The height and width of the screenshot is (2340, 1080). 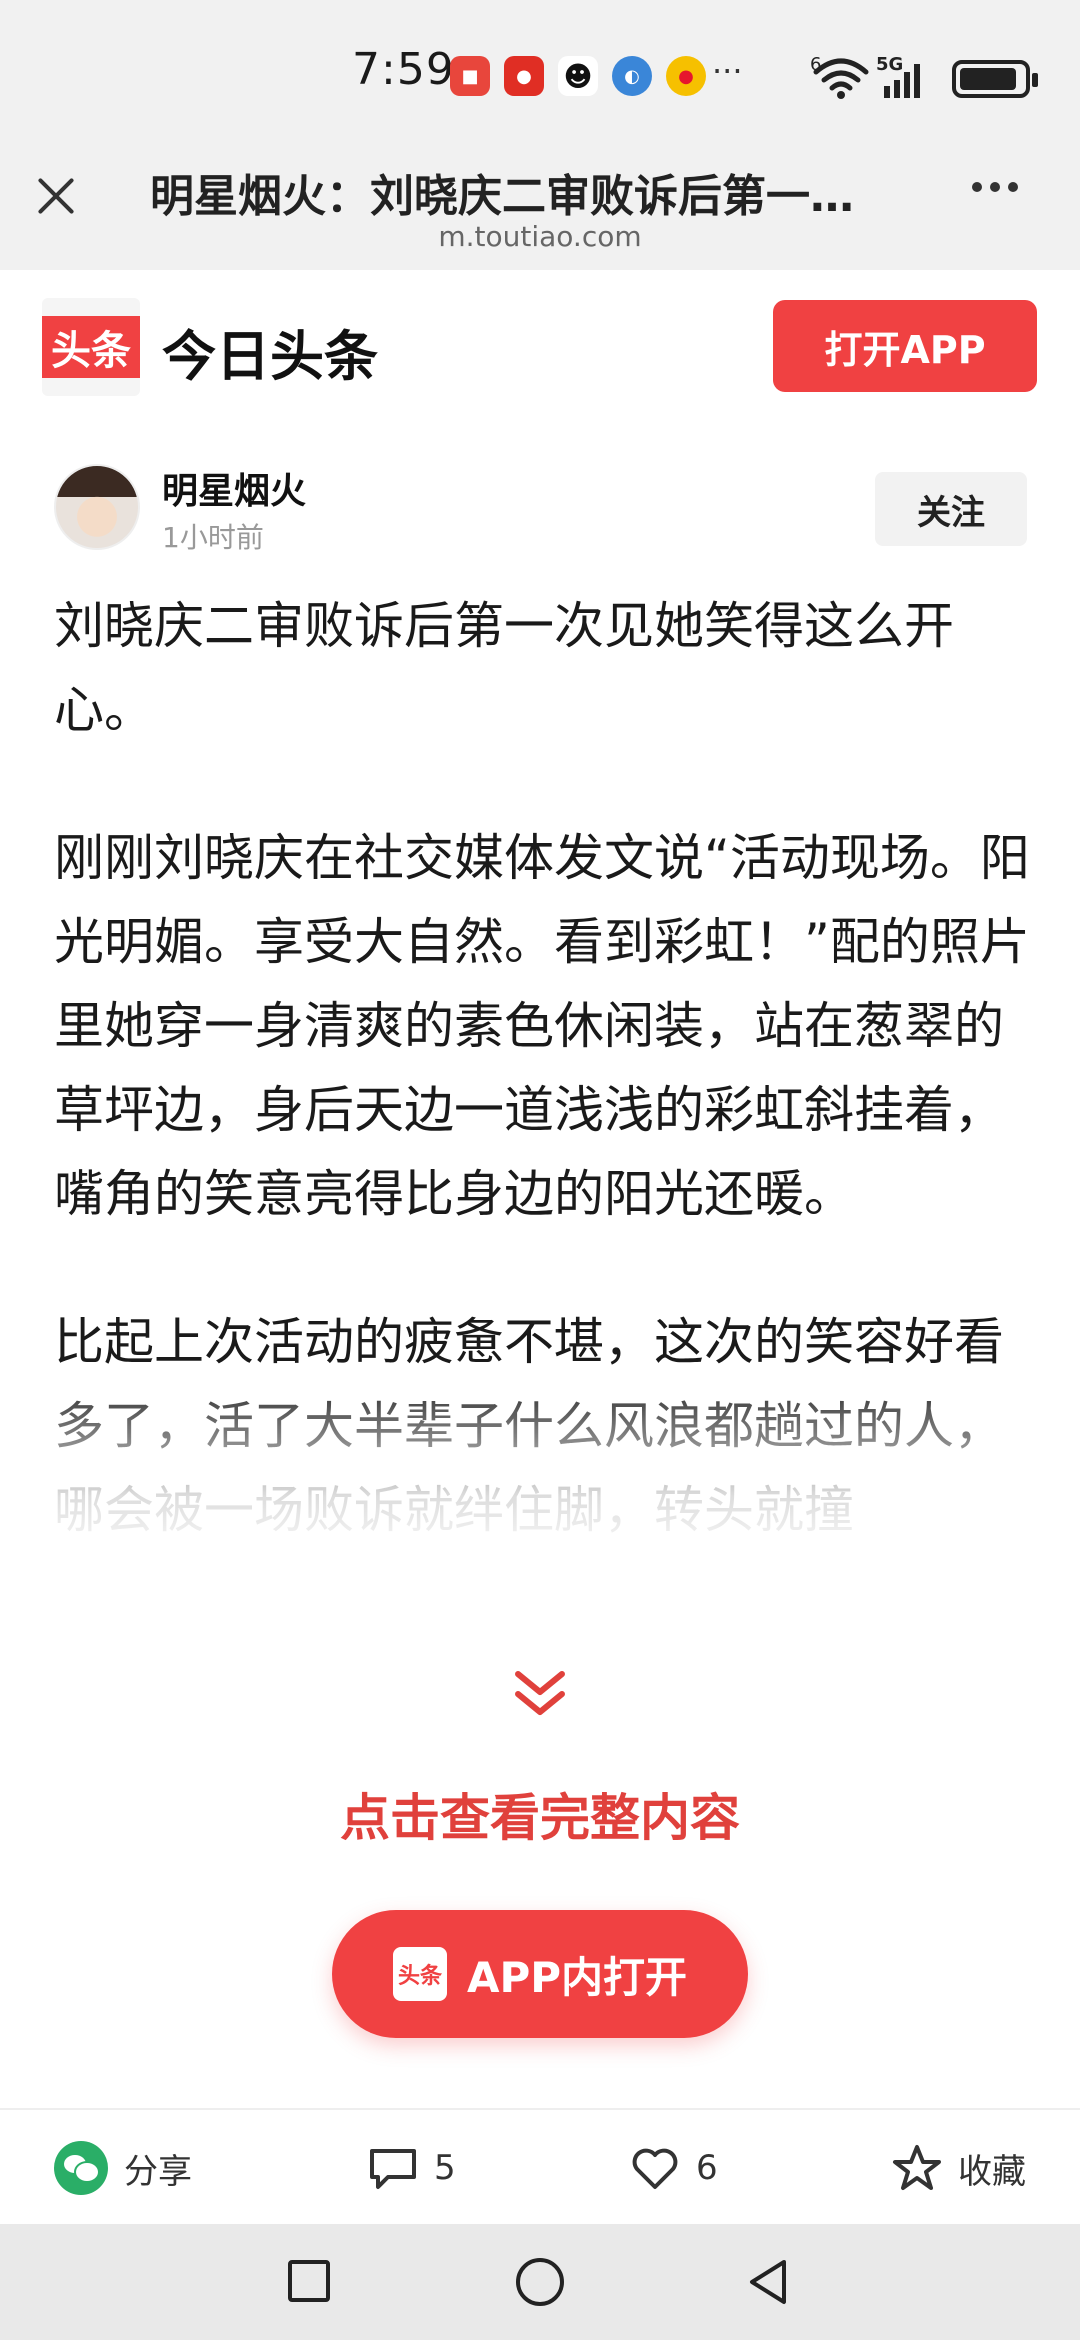 I want to click on article-paragraph: 刘晓庆二审败诉后第一次见她笑得这么开心。, so click(x=504, y=668).